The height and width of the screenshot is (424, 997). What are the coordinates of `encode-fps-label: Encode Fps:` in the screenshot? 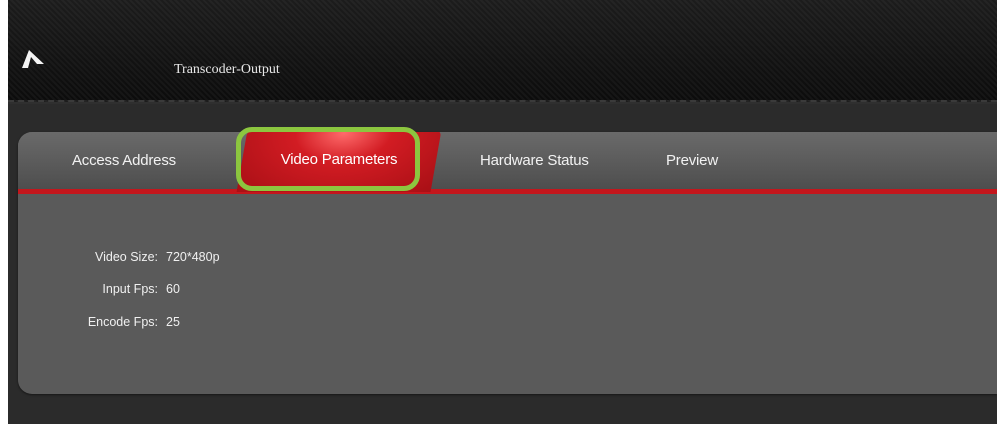 It's located at (122, 322).